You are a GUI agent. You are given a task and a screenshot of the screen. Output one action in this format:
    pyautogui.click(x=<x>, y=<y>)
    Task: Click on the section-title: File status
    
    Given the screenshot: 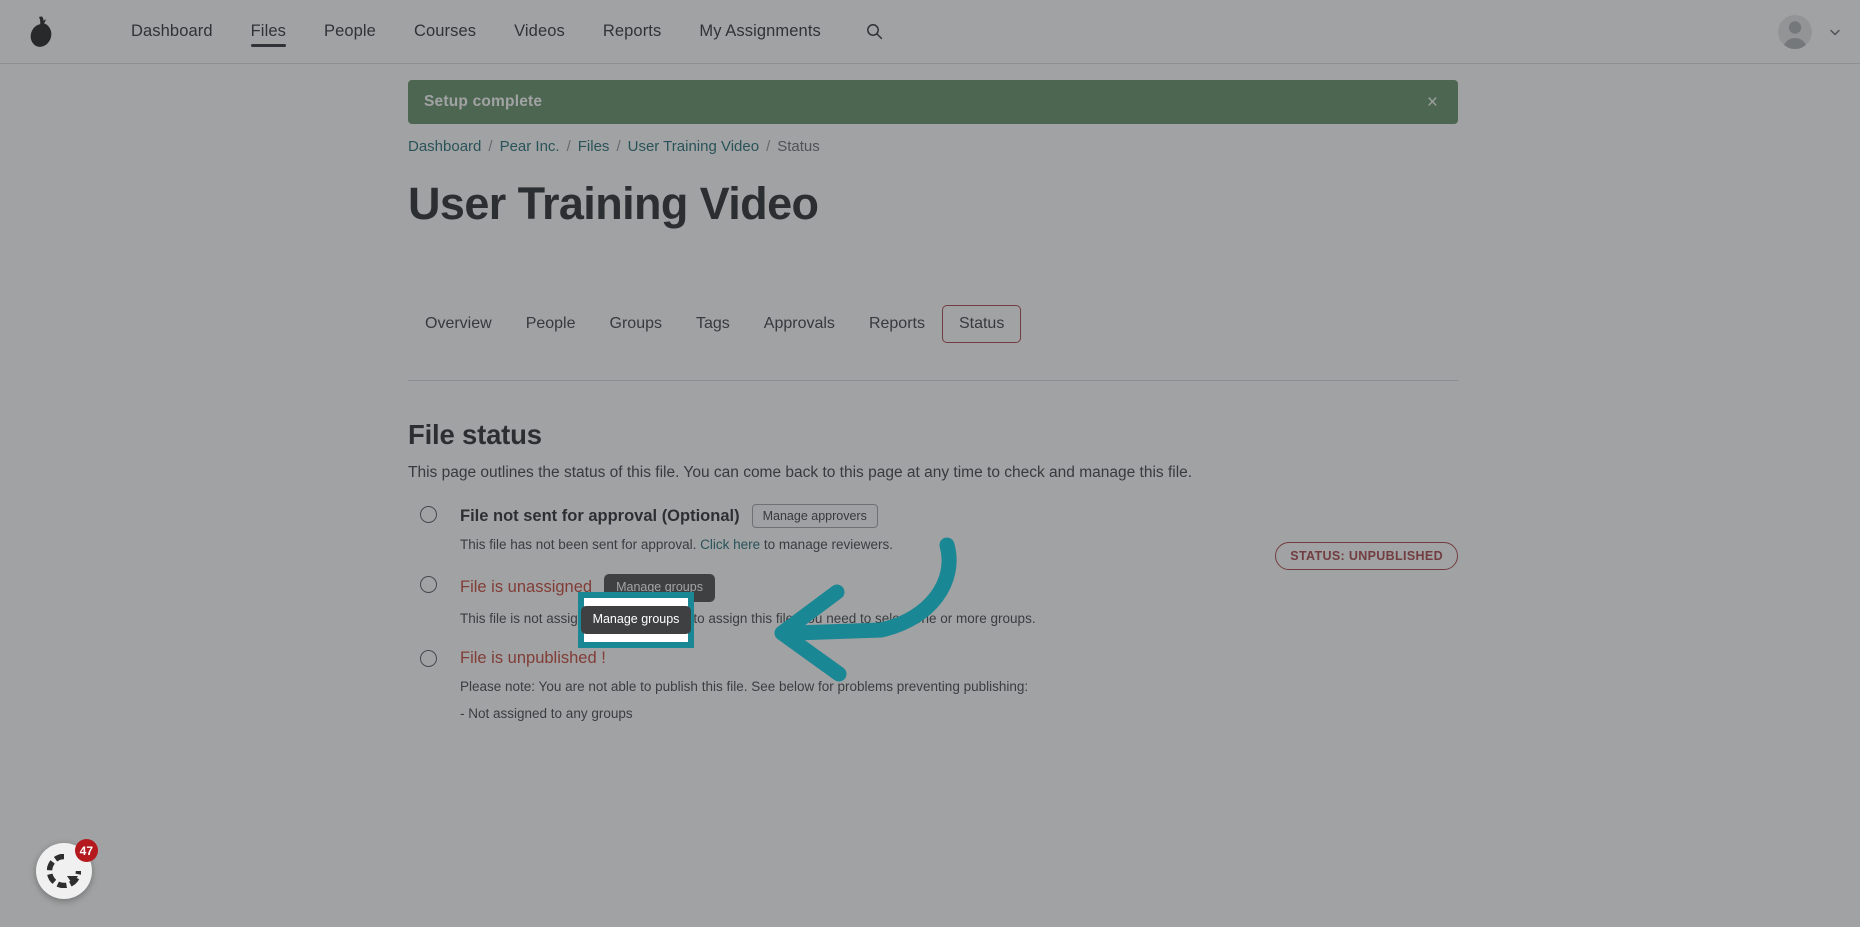 What is the action you would take?
    pyautogui.click(x=475, y=434)
    